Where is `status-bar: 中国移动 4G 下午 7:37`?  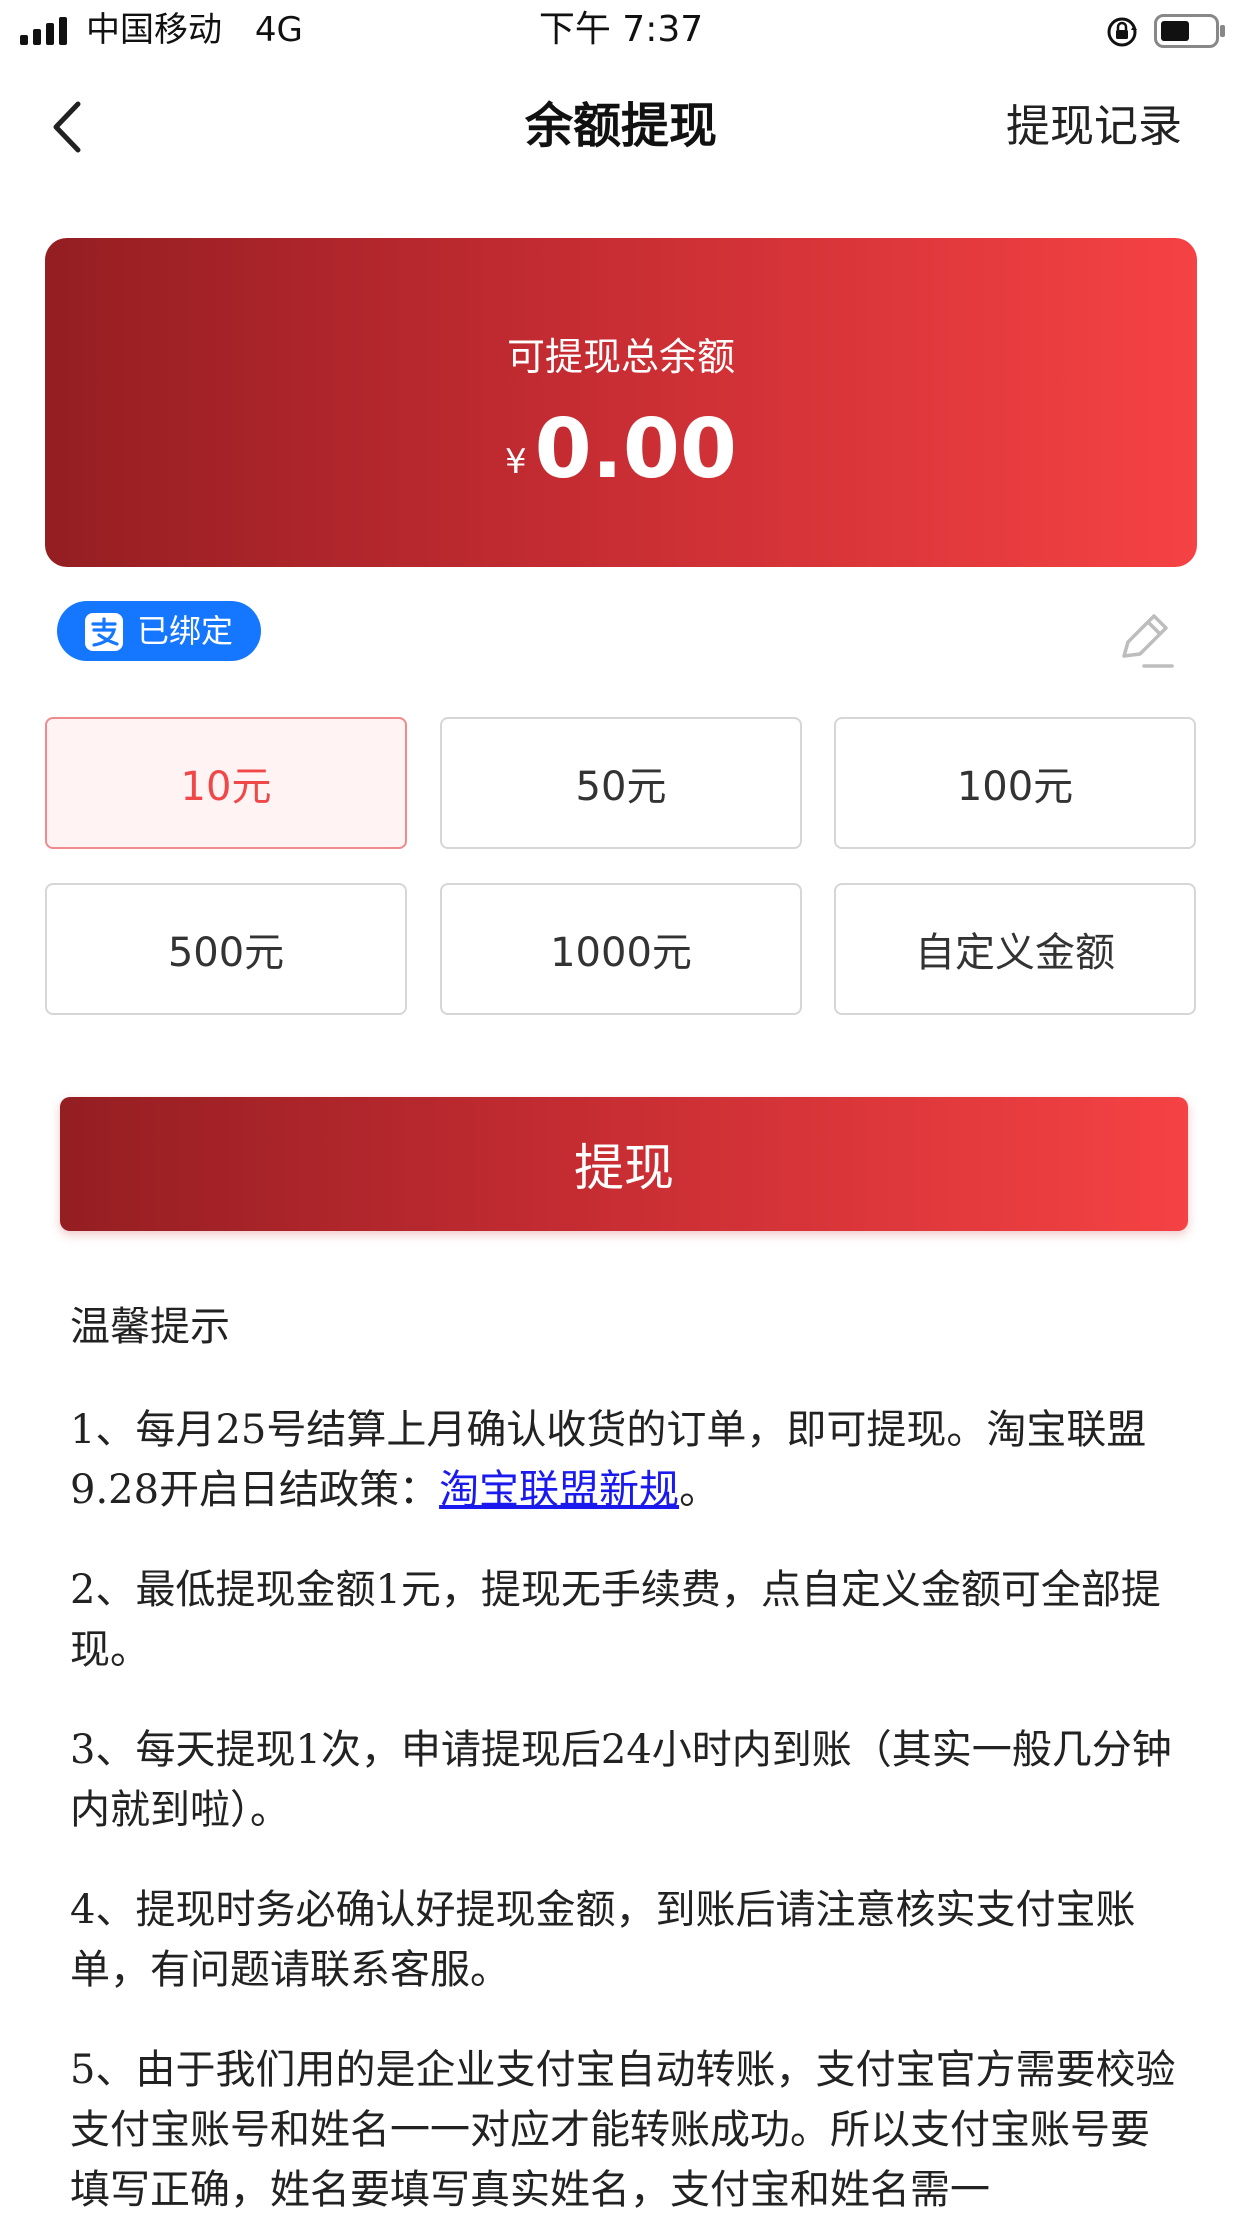
status-bar: 中国移动 4G 下午 7:37 is located at coordinates (621, 31).